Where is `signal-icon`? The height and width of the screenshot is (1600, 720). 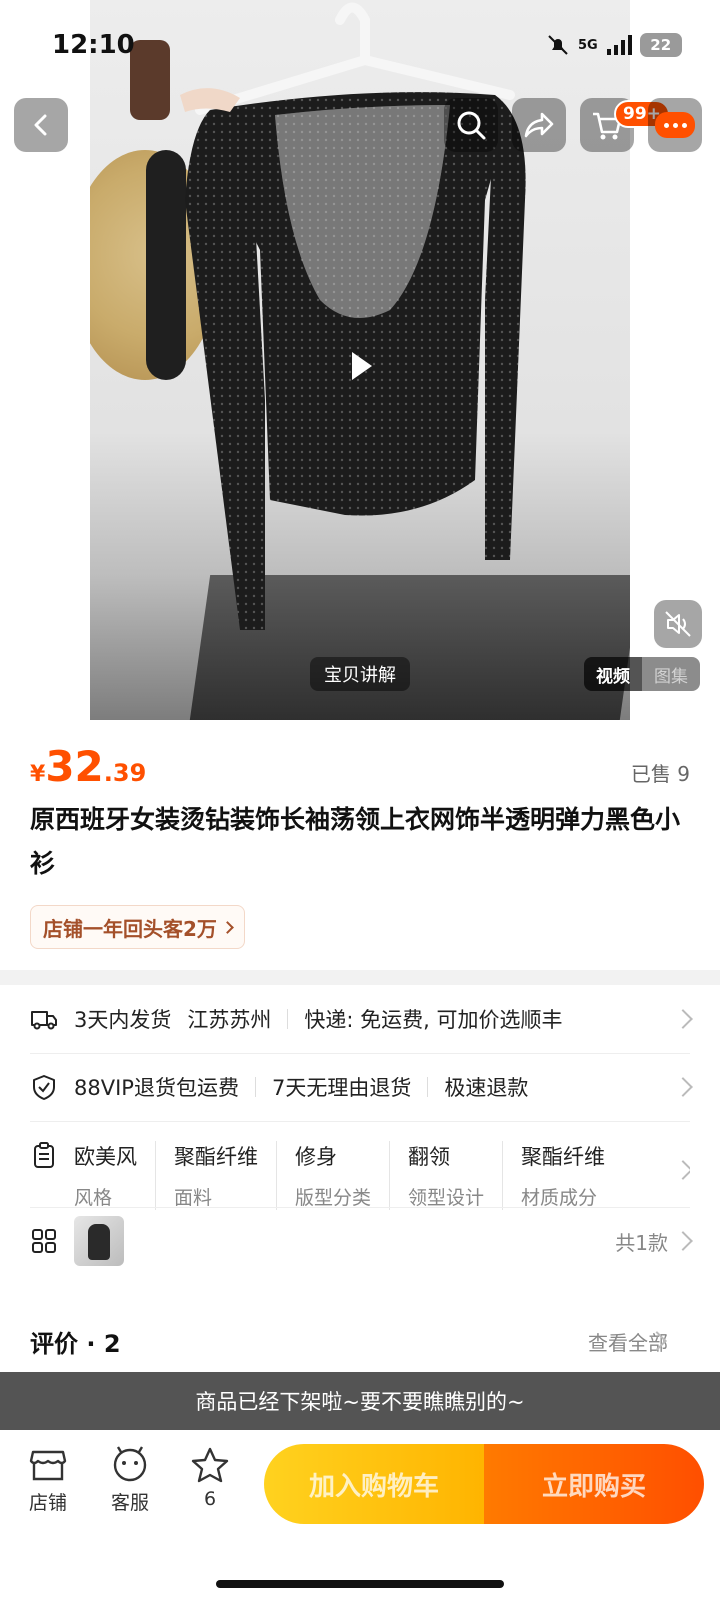
signal-icon is located at coordinates (619, 45).